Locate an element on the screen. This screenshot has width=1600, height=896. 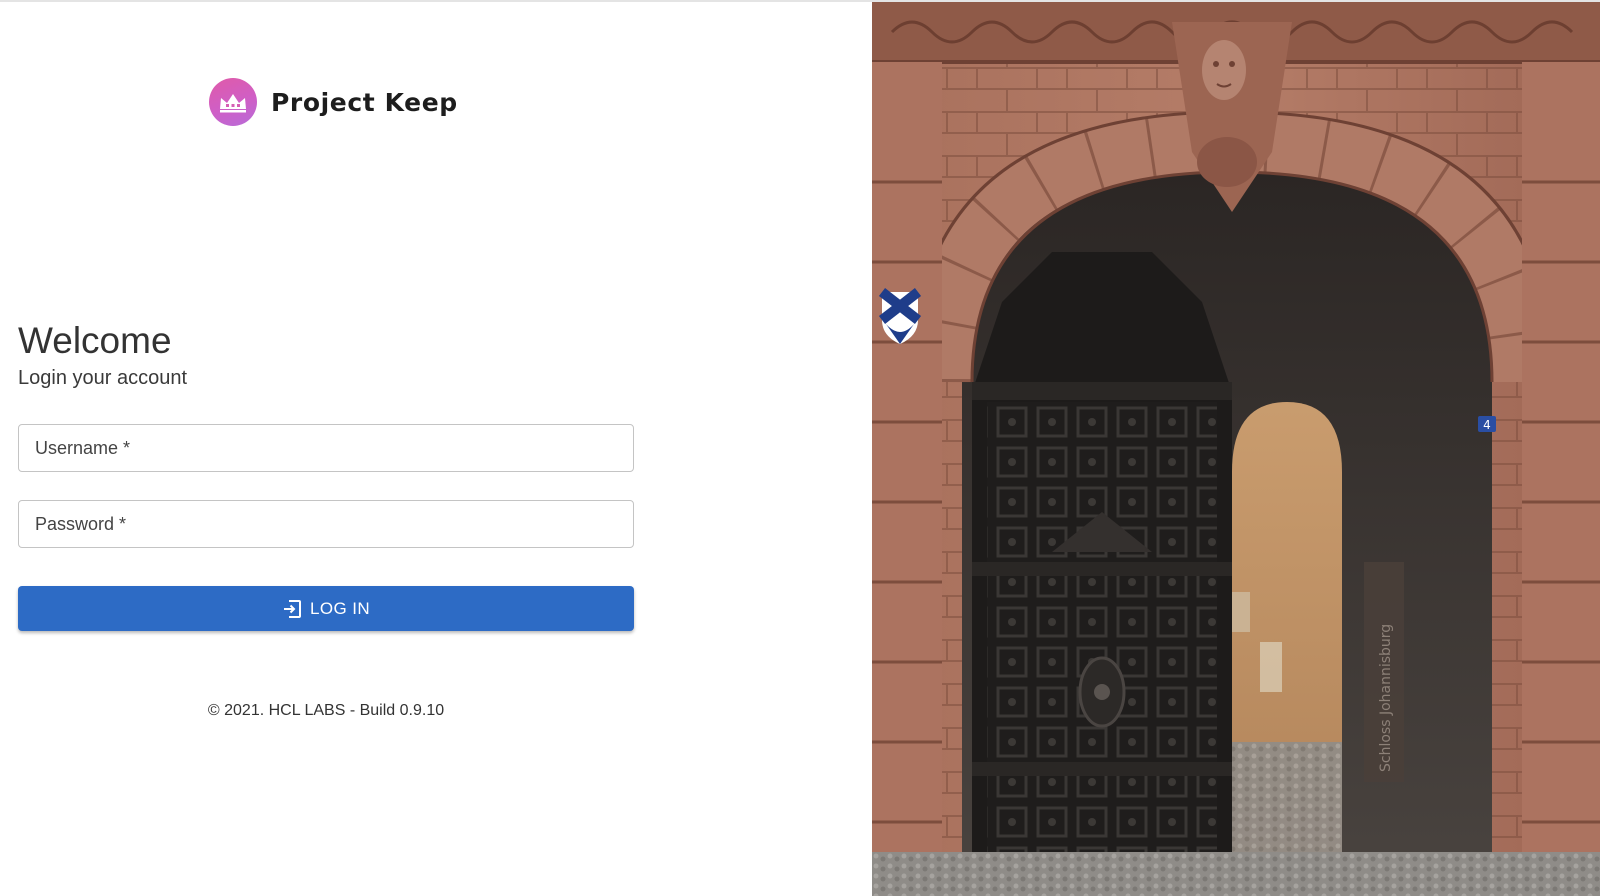
username-field is located at coordinates (326, 448).